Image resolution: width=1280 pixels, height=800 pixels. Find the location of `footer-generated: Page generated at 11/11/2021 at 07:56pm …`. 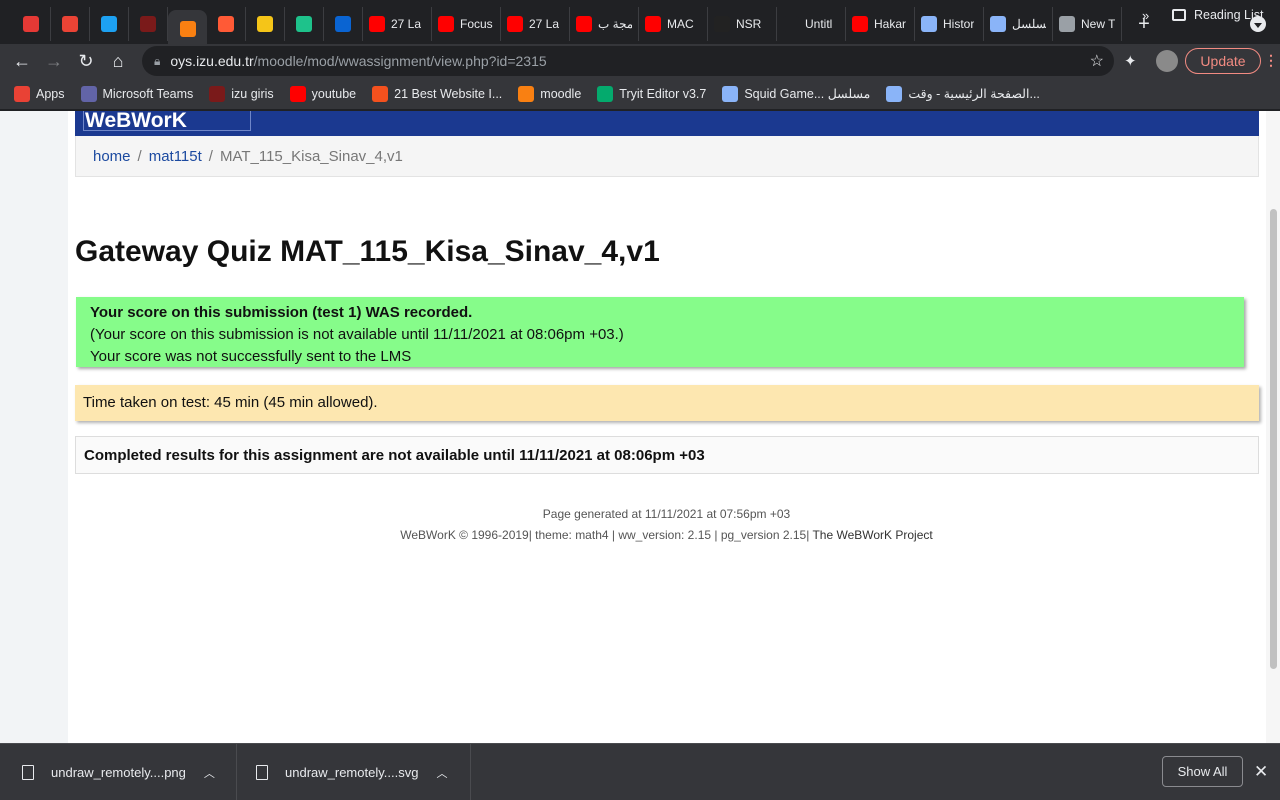

footer-generated: Page generated at 11/11/2021 at 07:56pm … is located at coordinates (666, 514).